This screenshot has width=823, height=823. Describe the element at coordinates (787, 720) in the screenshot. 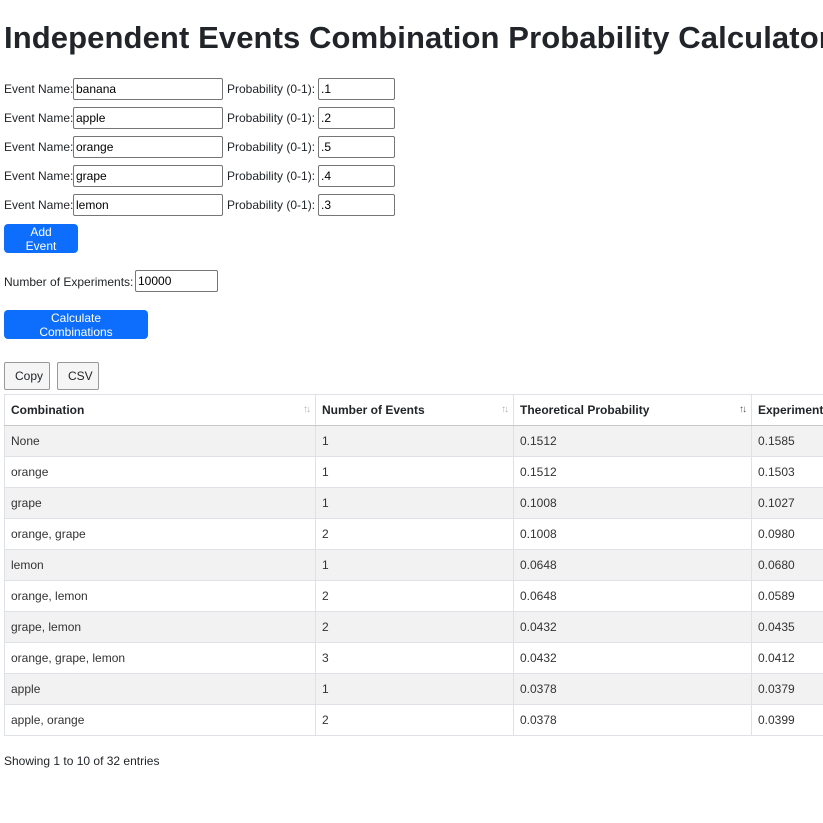

I see `cell-experimental-probability: 0.0399` at that location.